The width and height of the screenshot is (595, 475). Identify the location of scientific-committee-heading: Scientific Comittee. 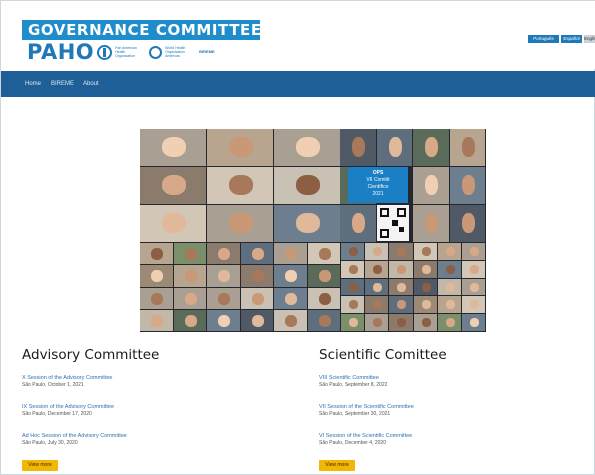
(383, 355).